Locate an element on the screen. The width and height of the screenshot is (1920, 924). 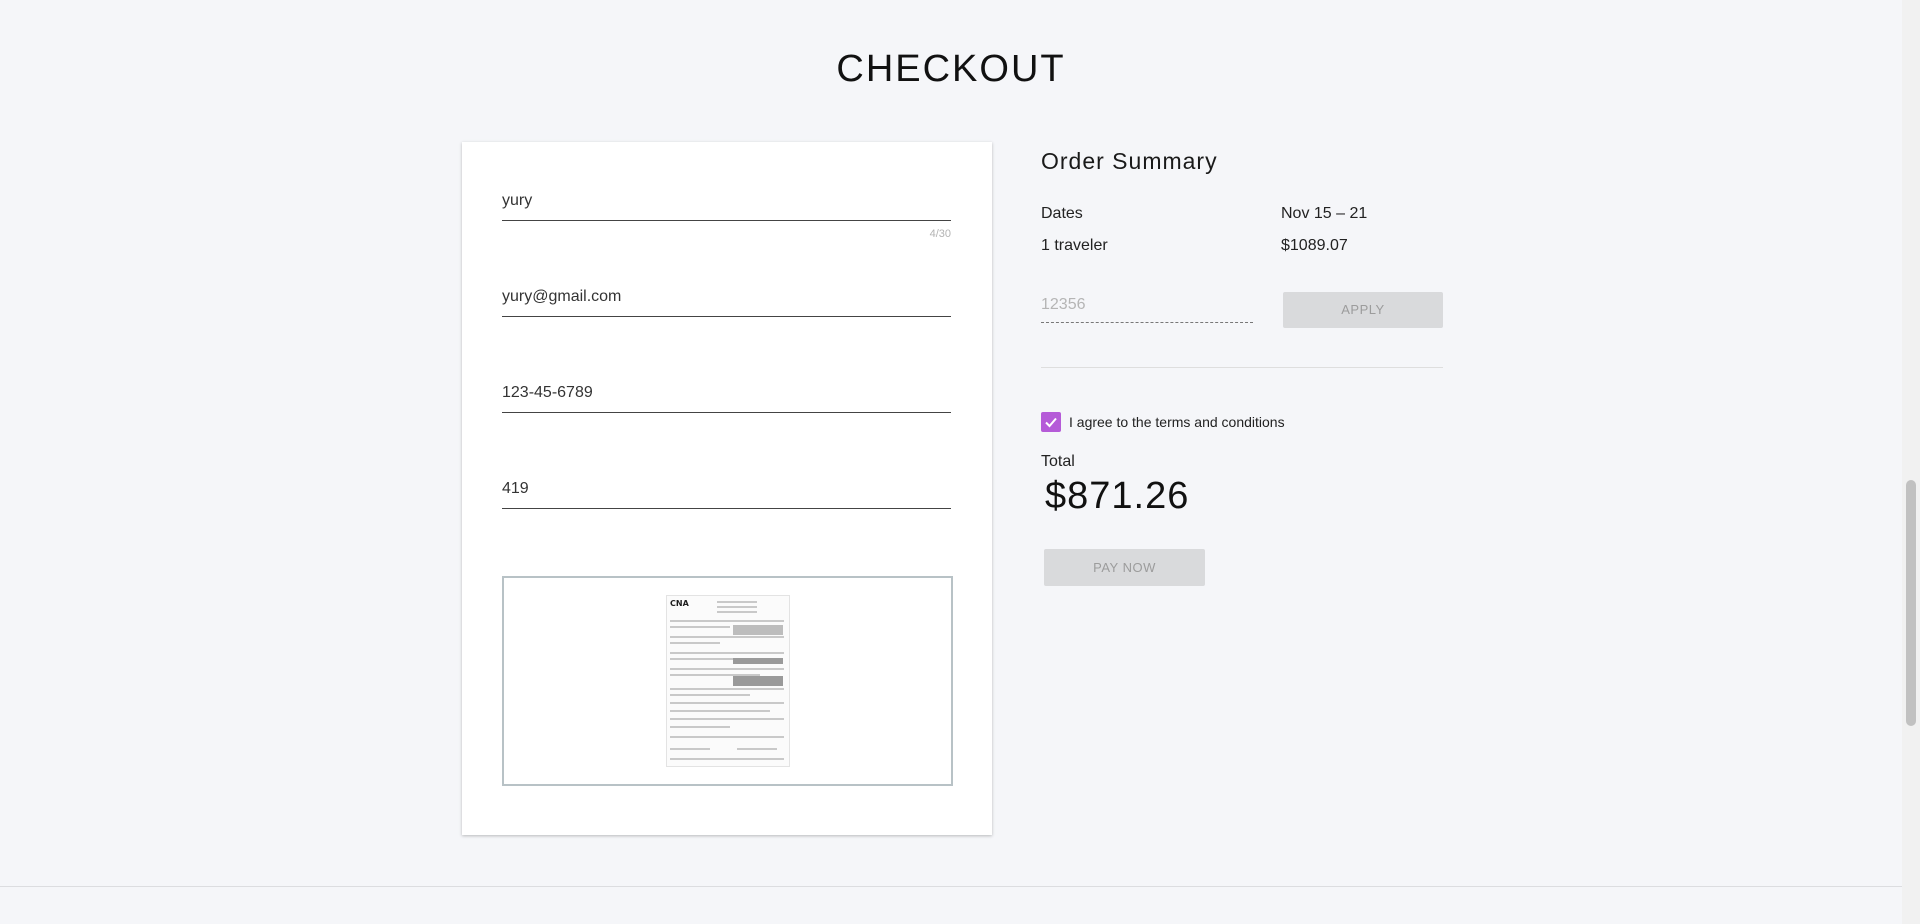
email-input: yury@gmail.com is located at coordinates (726, 302).